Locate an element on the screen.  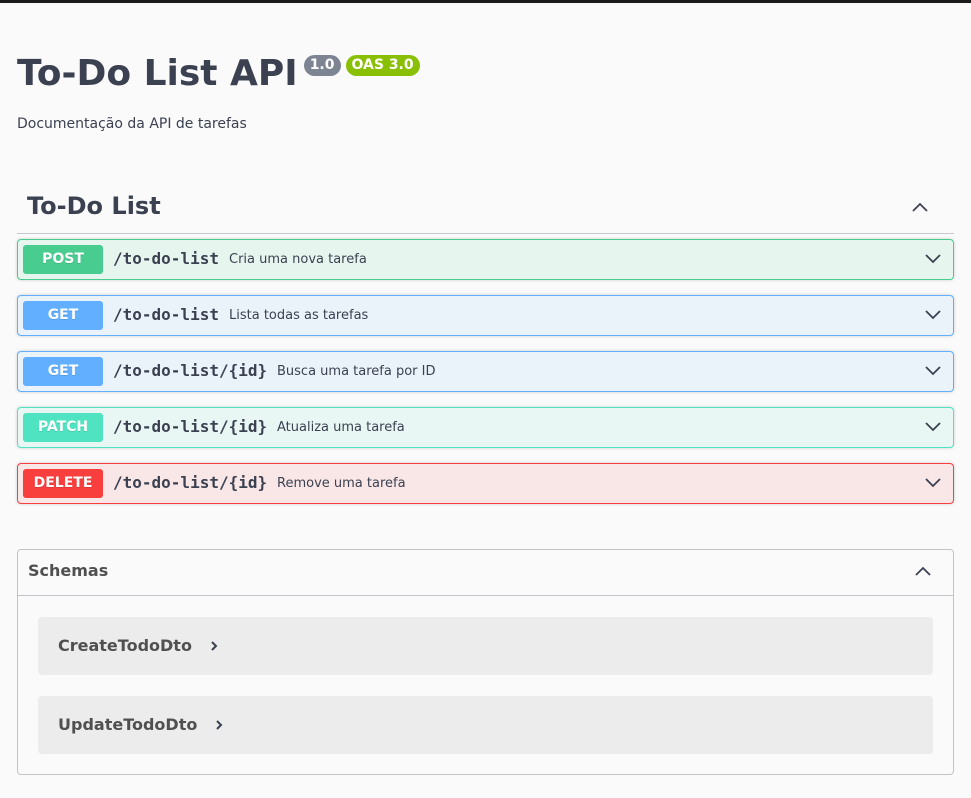
operation-summary: Remove uma tarefa is located at coordinates (341, 483).